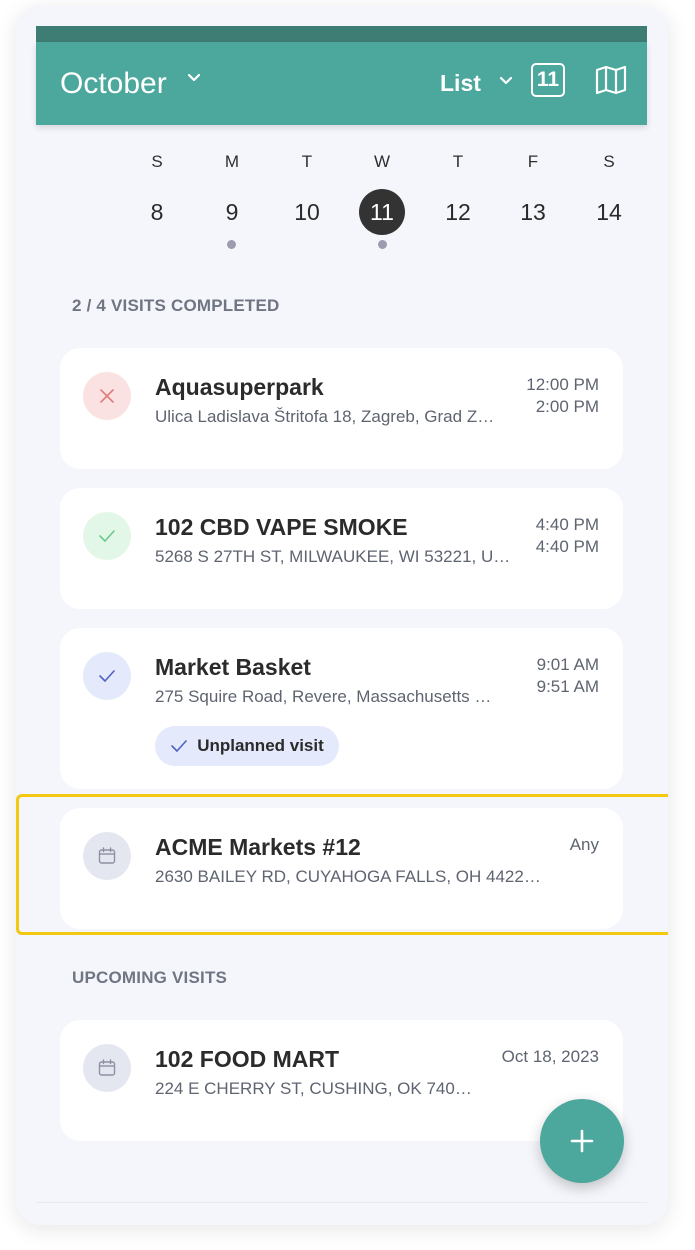  I want to click on day-9: 9, so click(232, 212).